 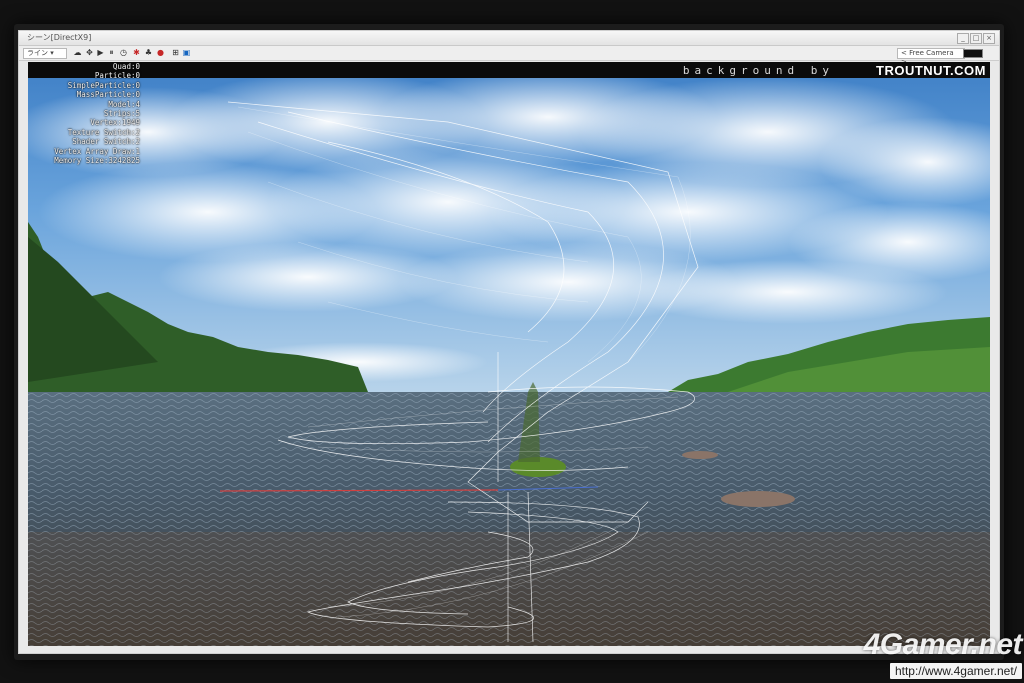 What do you see at coordinates (126, 66) in the screenshot?
I see `stat-quad: Quad:0` at bounding box center [126, 66].